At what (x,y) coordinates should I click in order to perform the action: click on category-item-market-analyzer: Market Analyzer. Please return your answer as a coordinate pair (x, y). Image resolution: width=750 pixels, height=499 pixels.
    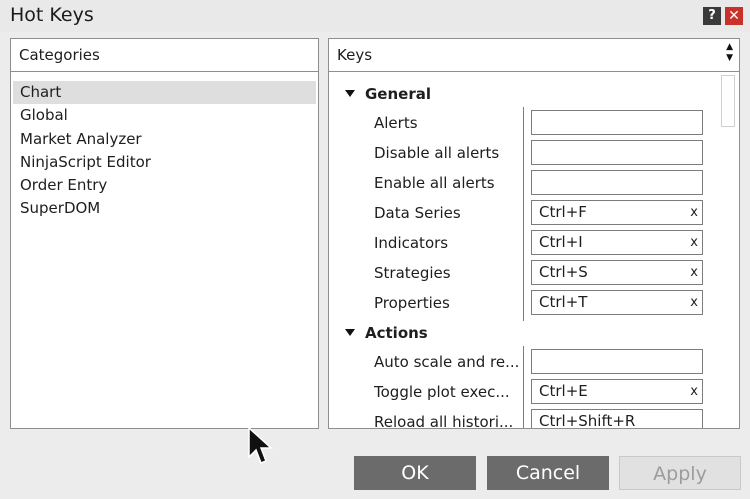
    Looking at the image, I should click on (164, 139).